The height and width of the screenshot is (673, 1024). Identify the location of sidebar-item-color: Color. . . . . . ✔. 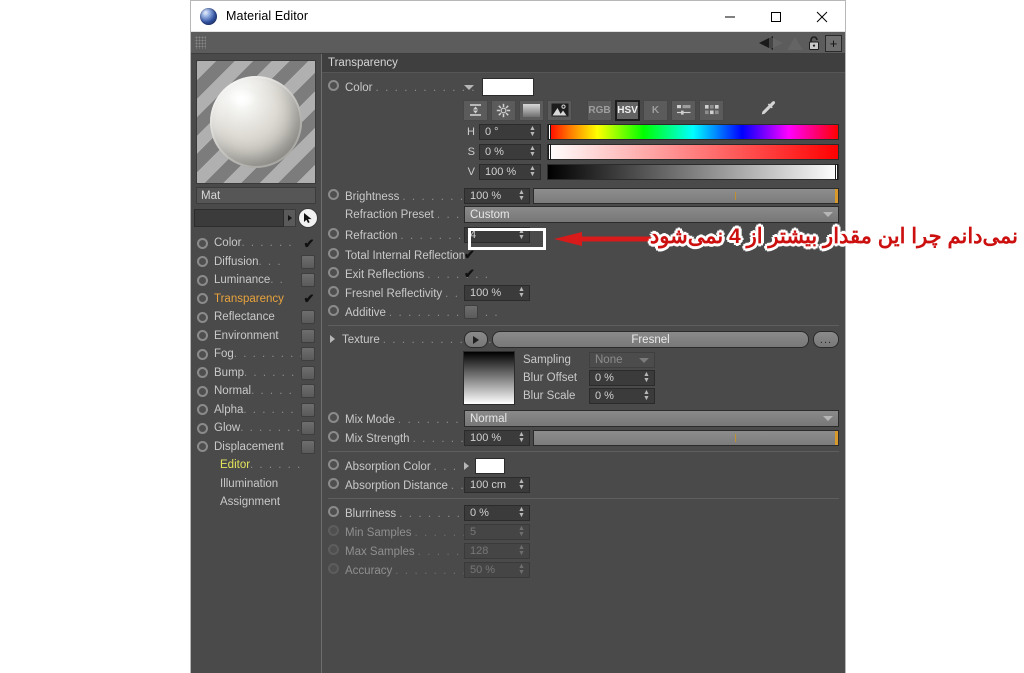
(256, 243).